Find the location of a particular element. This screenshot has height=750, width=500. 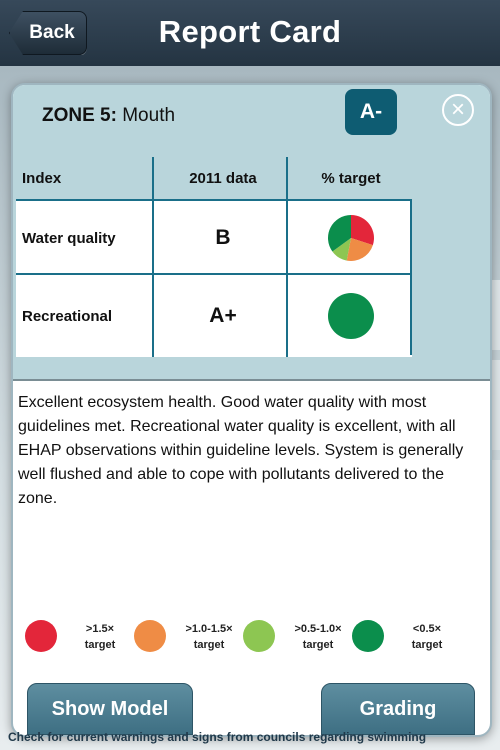

row-index-label: Water quality is located at coordinates (69, 238).